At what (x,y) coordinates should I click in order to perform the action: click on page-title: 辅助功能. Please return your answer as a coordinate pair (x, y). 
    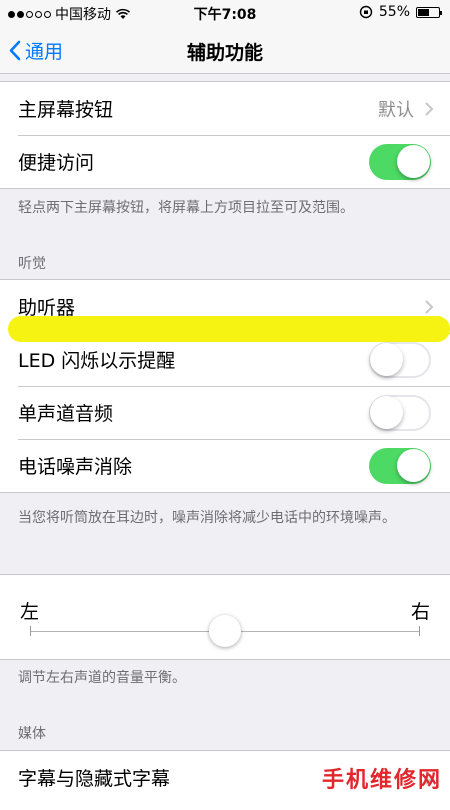
    Looking at the image, I should click on (224, 53).